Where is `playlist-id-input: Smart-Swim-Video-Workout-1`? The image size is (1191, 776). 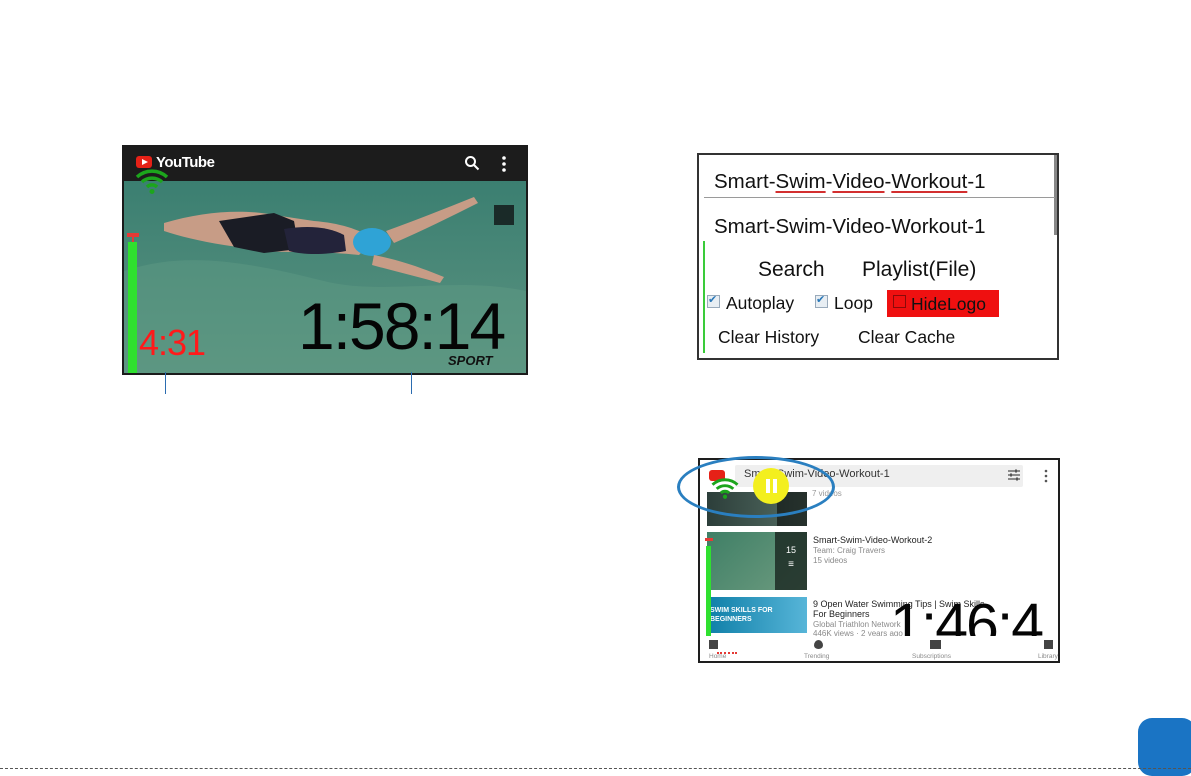
playlist-id-input: Smart-Swim-Video-Workout-1 is located at coordinates (850, 182).